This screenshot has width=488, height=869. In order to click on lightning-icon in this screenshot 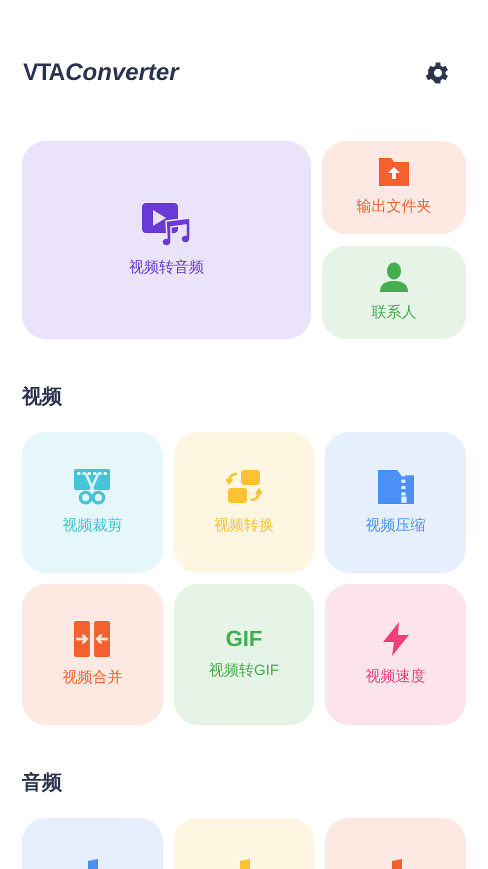, I will do `click(395, 639)`.